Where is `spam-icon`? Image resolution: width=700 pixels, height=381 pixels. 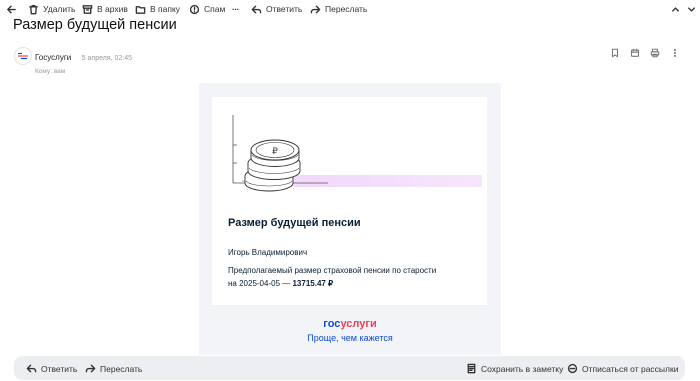 spam-icon is located at coordinates (194, 9).